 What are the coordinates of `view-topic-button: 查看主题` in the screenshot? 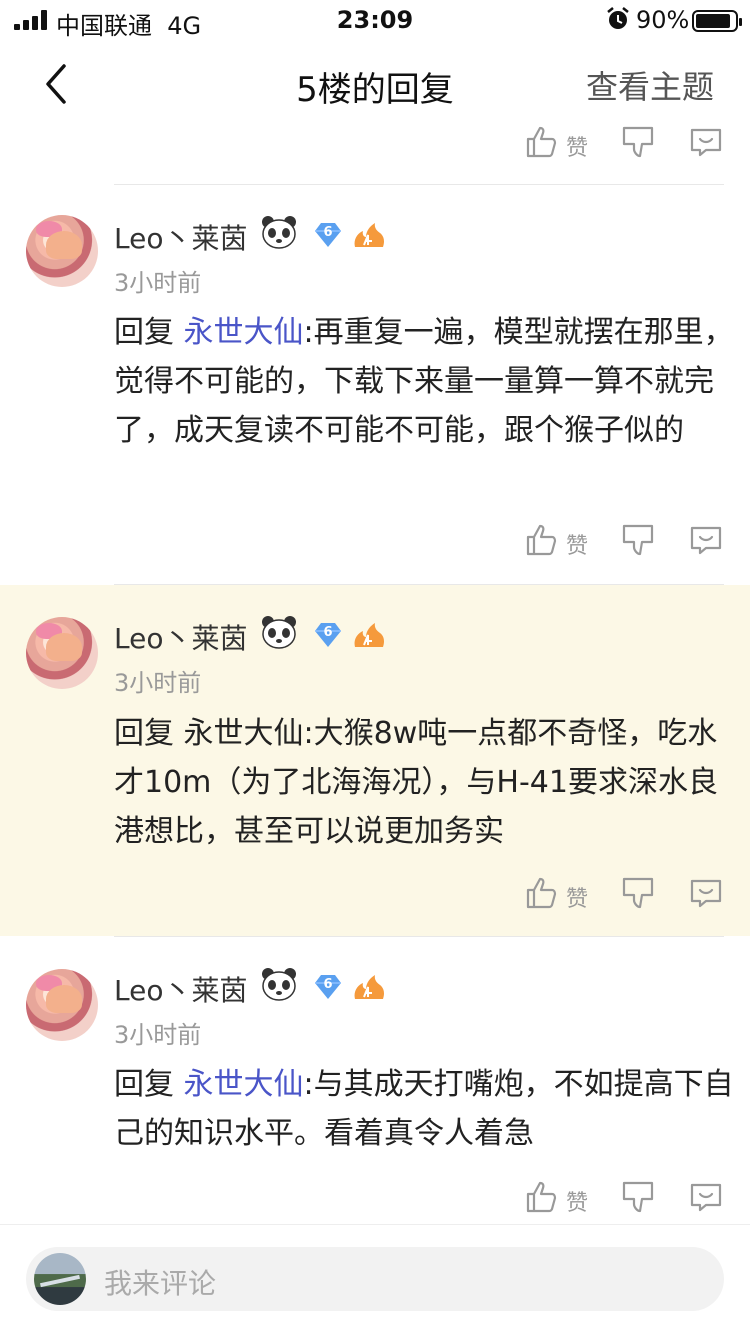 It's located at (650, 85).